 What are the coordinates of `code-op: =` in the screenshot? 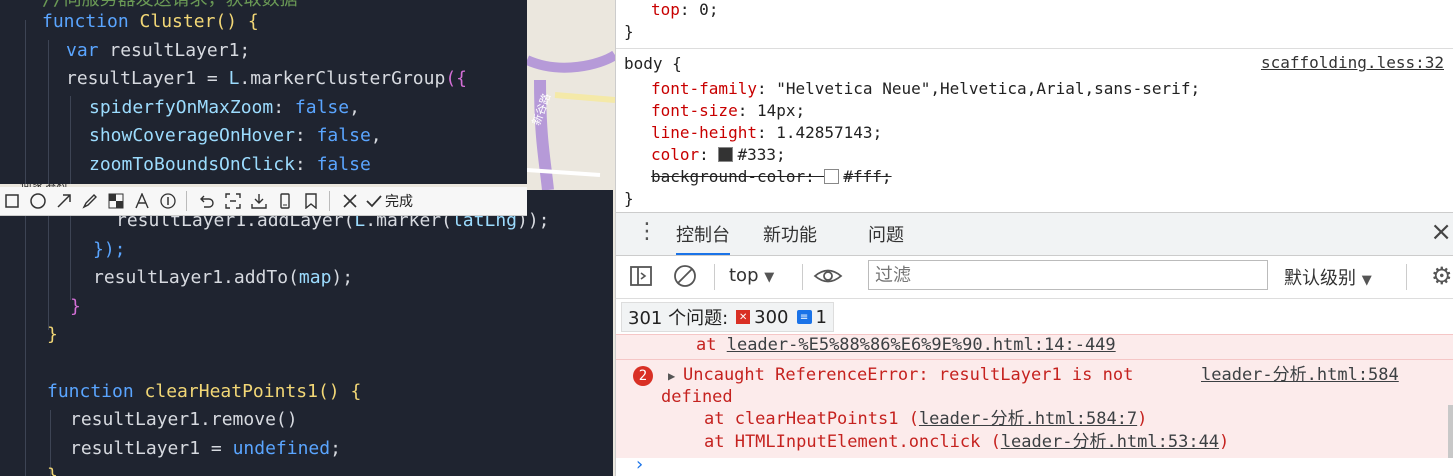 It's located at (212, 78).